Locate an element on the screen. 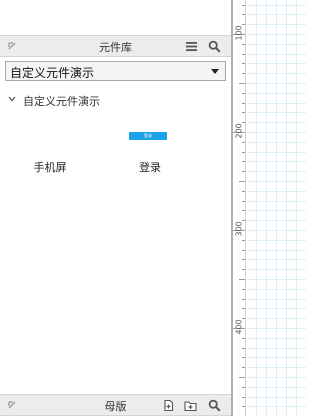  chevron-down-icon is located at coordinates (12, 99).